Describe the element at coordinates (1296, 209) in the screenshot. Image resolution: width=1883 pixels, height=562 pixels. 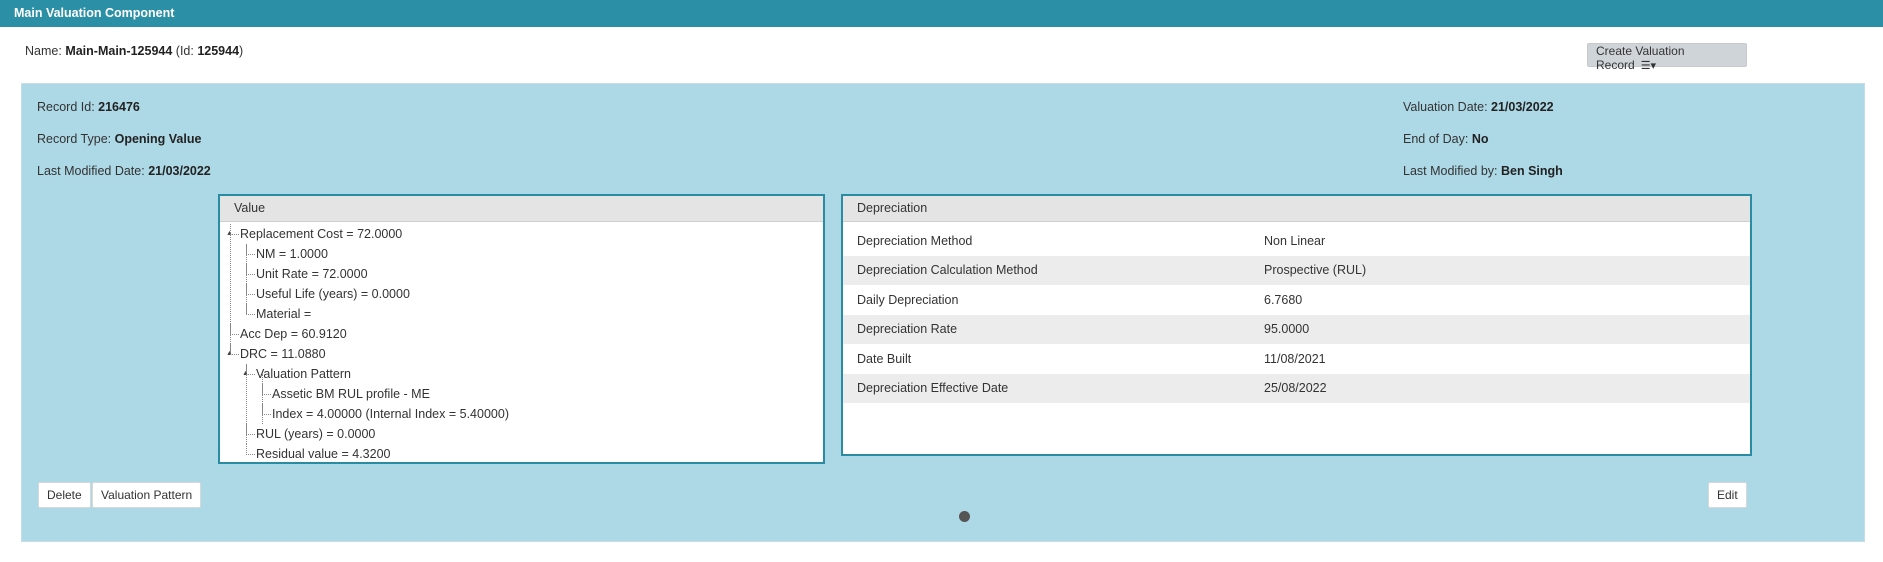
I see `depreciation-panel-title: Depreciation` at that location.